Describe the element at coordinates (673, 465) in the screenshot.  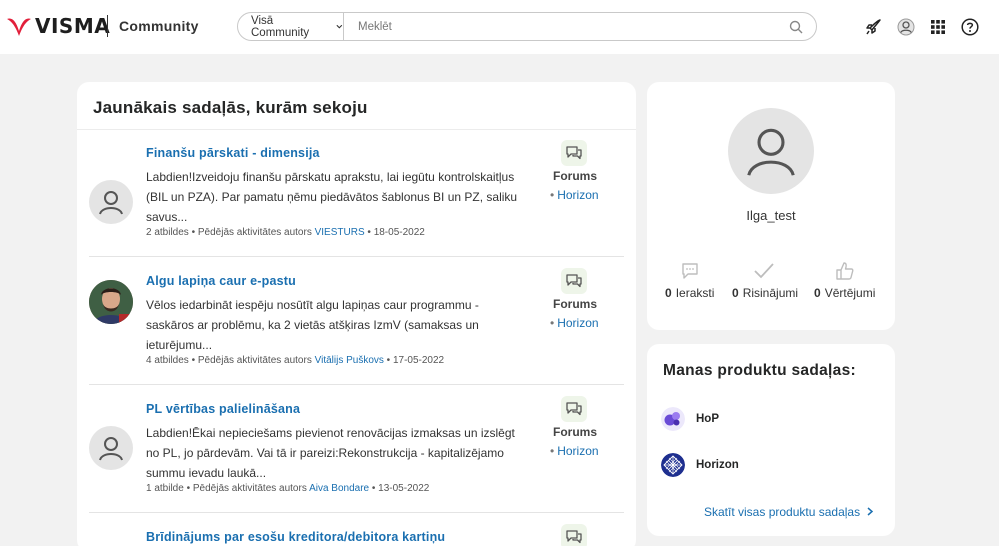
I see `horizon-product-icon` at that location.